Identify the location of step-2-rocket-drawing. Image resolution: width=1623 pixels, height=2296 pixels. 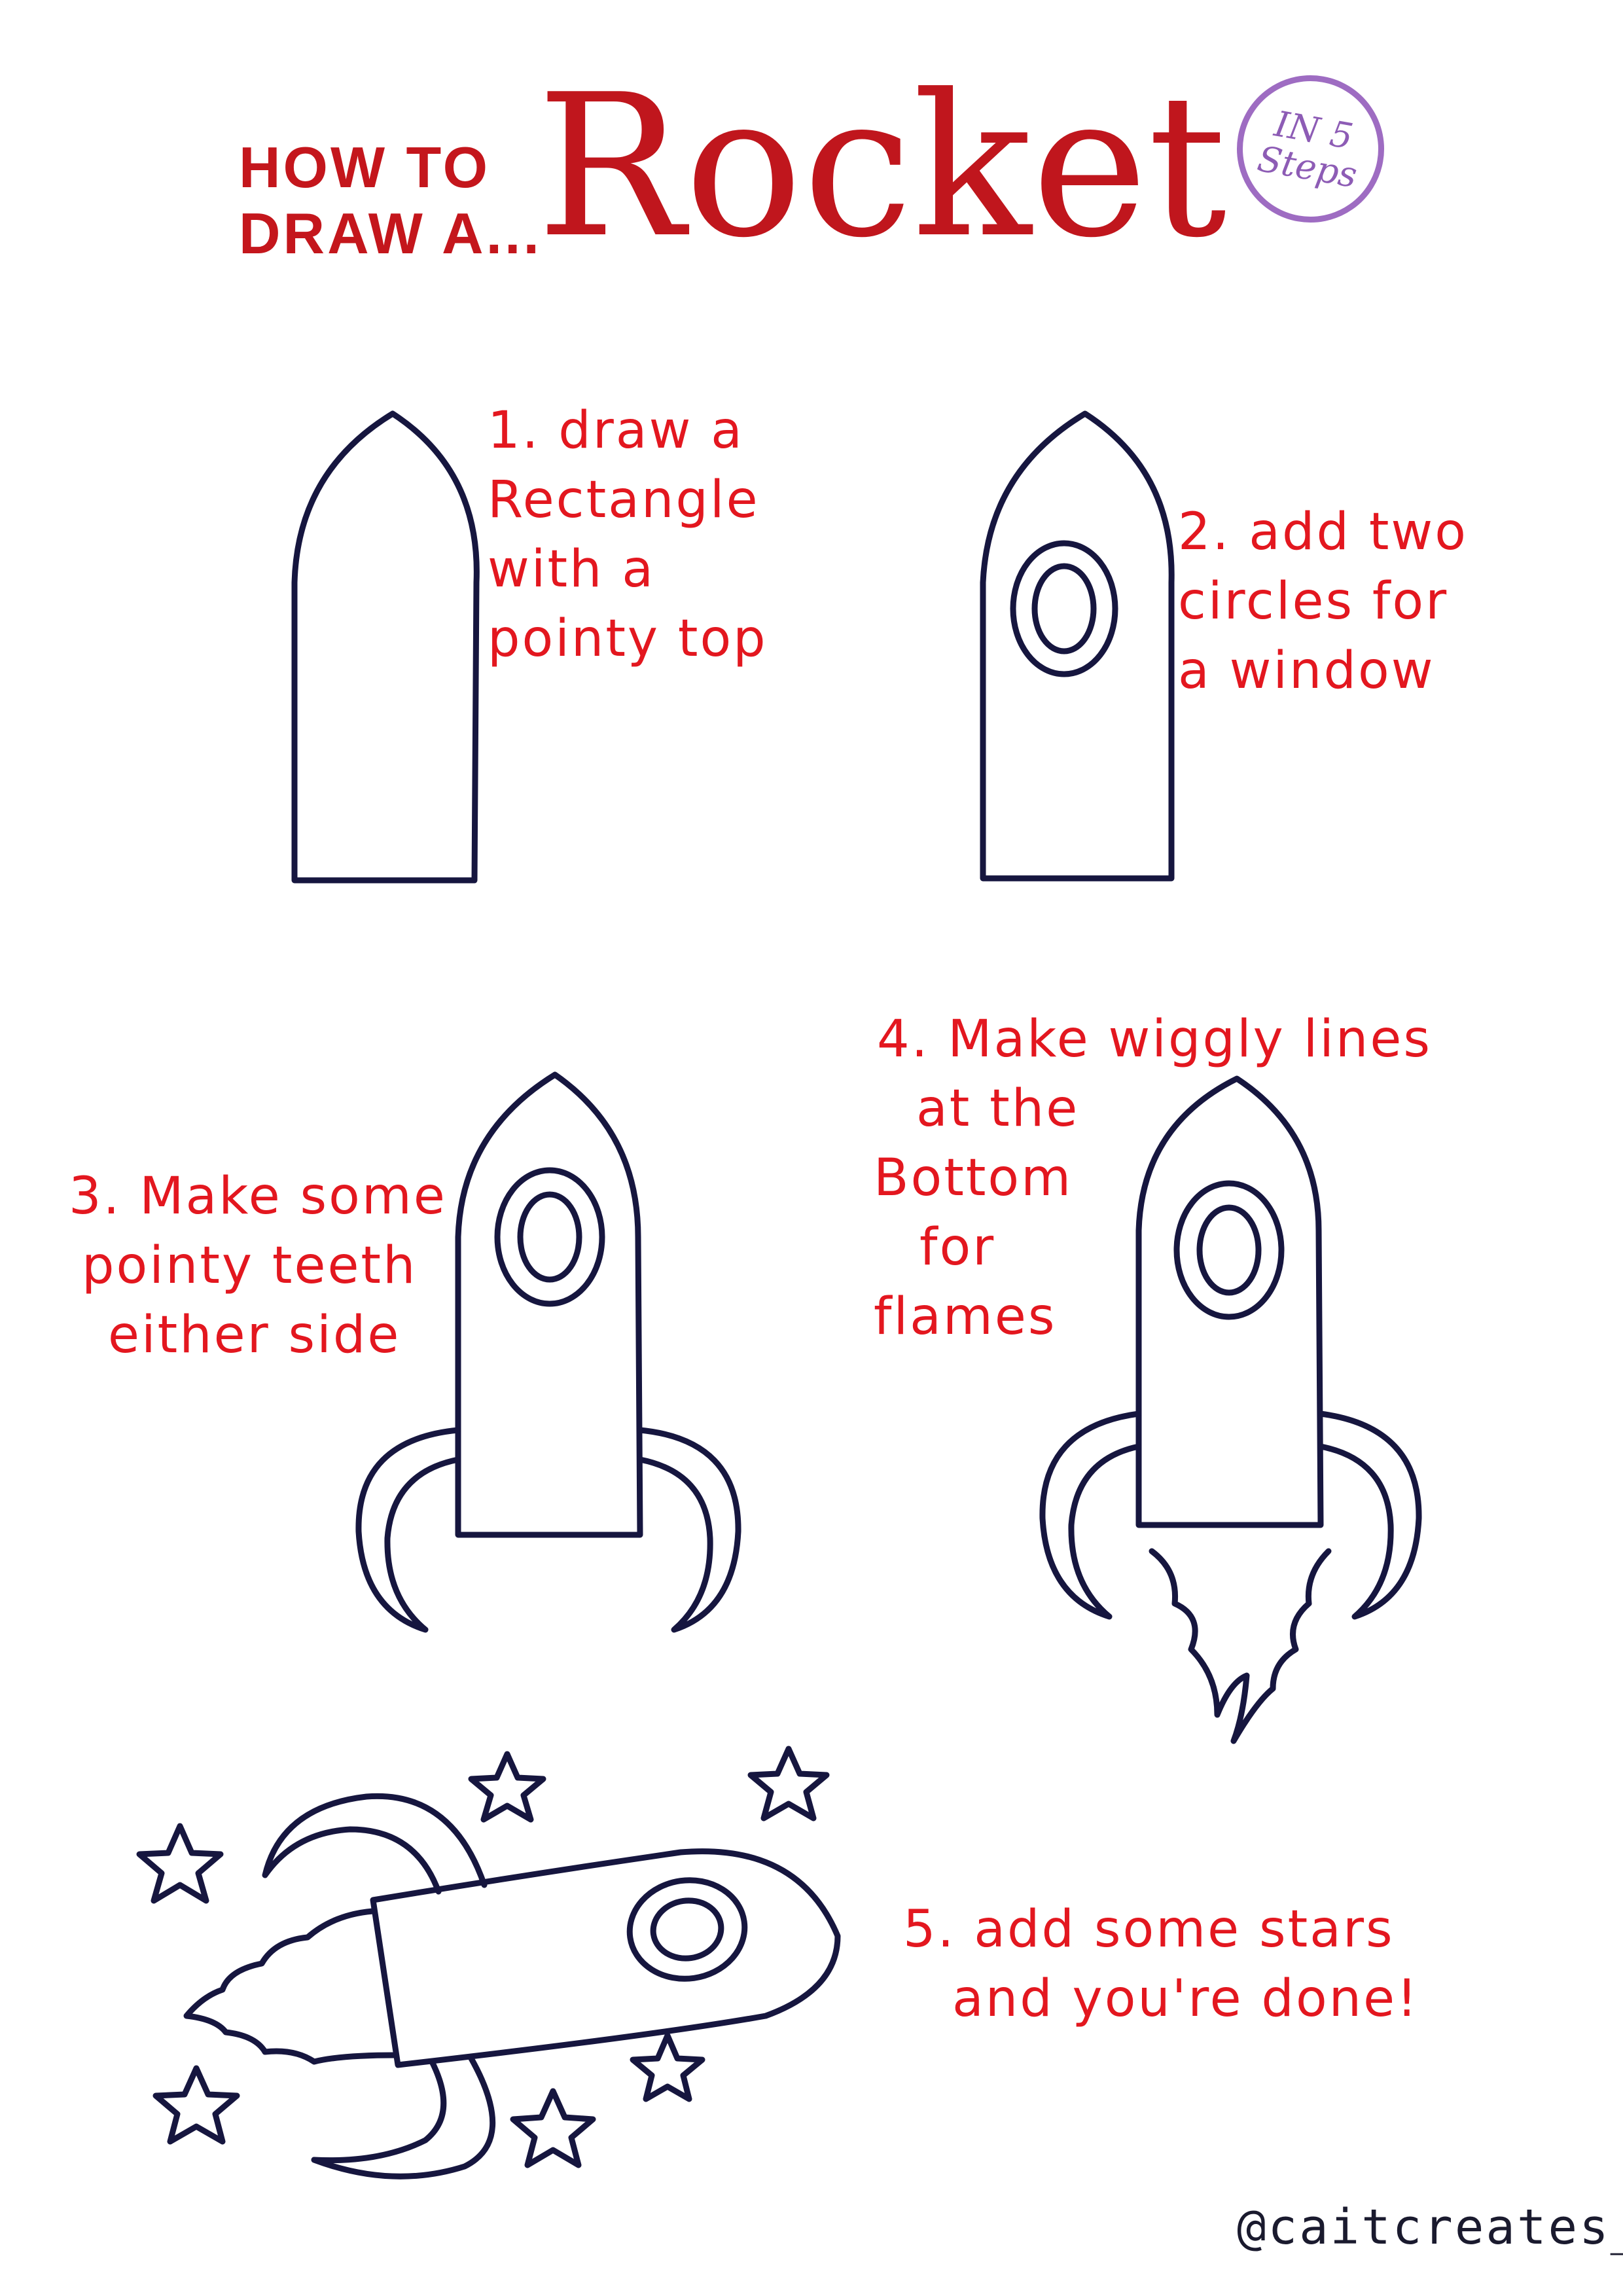
(1077, 646).